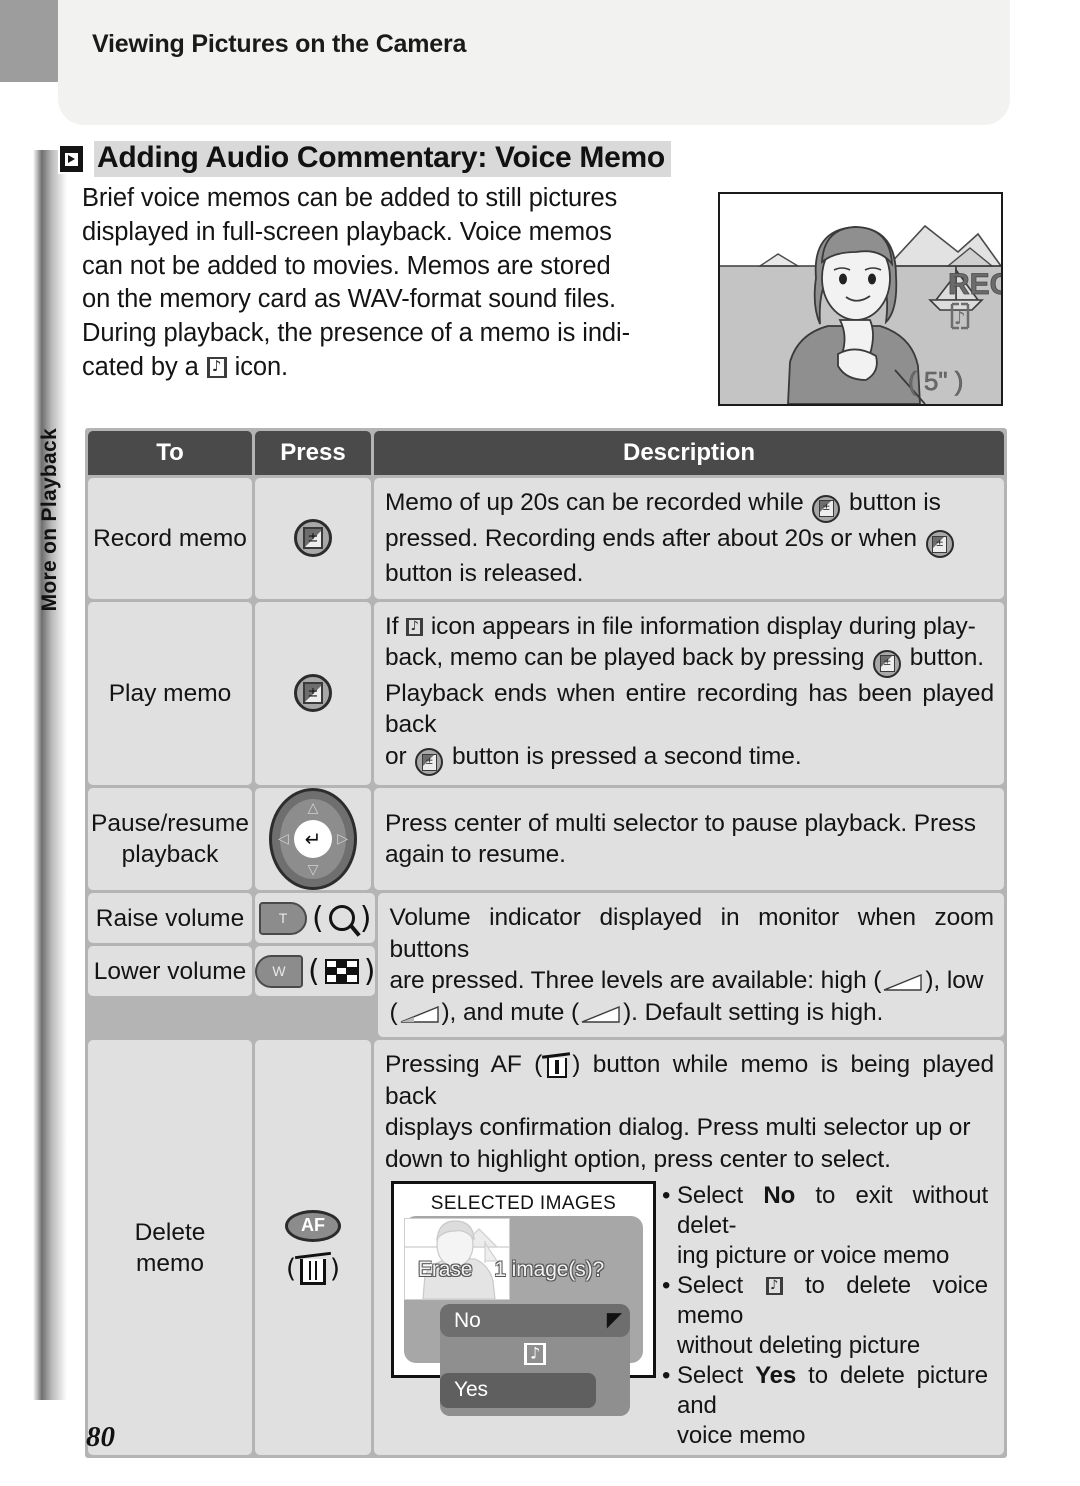 The image size is (1080, 1486). Describe the element at coordinates (534, 62) in the screenshot. I see `running-header-panel` at that location.